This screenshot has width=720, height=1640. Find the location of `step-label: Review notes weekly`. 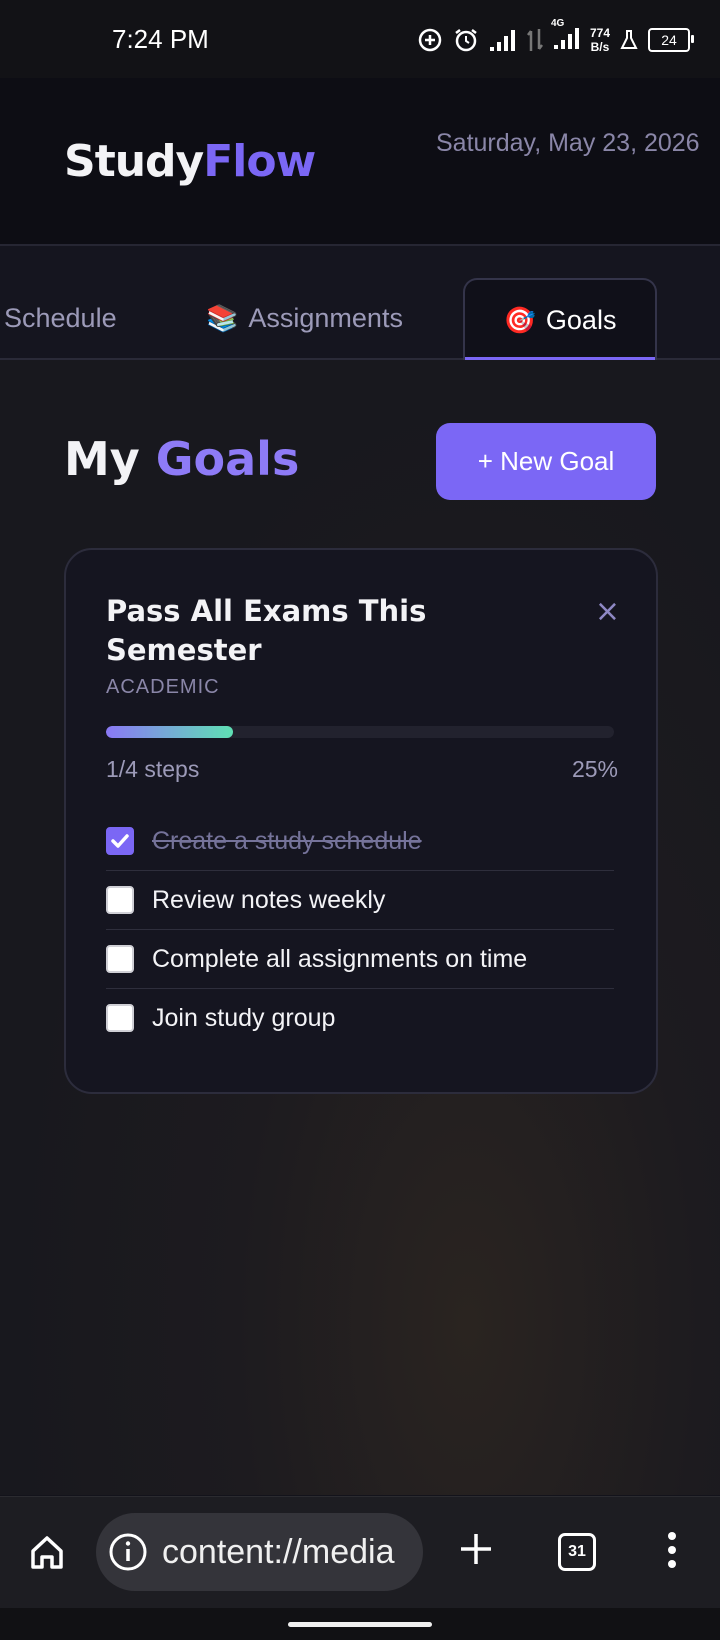

step-label: Review notes weekly is located at coordinates (269, 899).